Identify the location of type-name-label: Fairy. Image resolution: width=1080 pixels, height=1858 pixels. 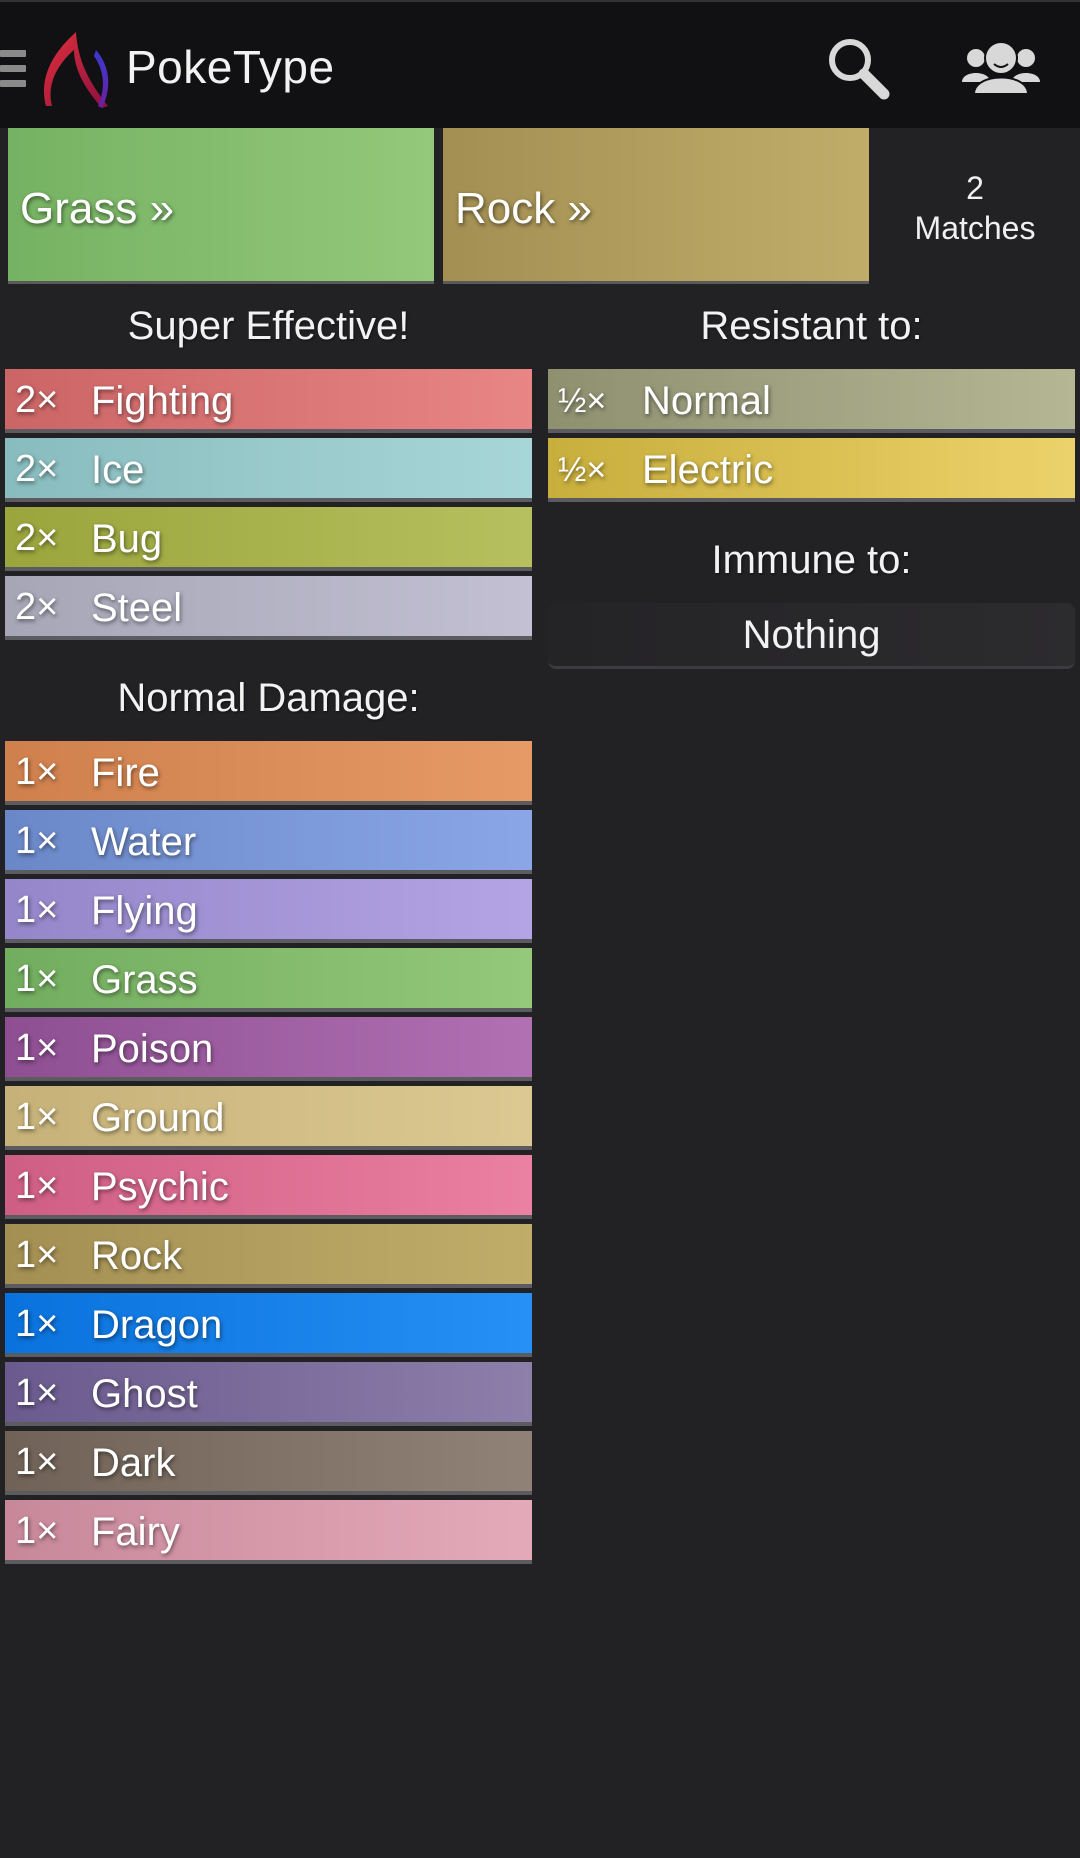
(135, 1532).